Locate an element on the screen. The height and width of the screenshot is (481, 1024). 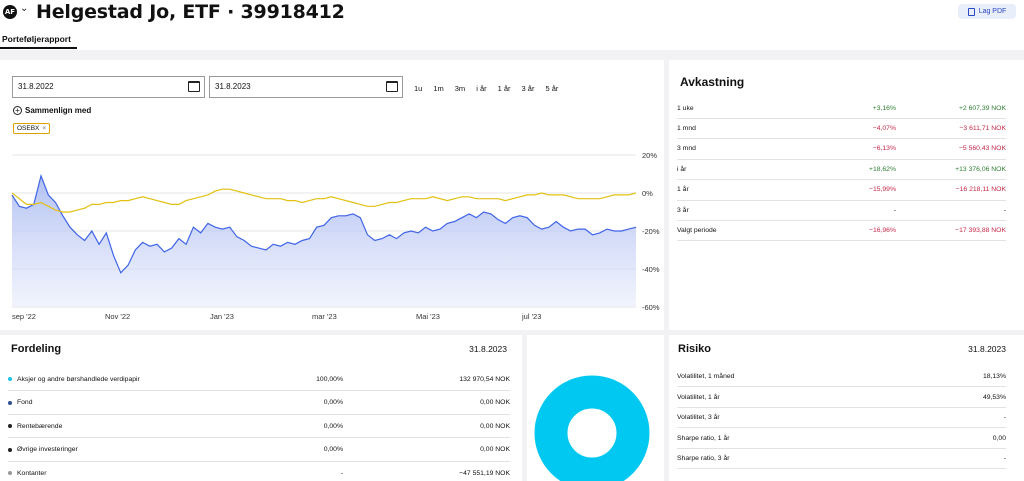
risk-row: Volatilitet, 3 år - is located at coordinates (841, 418).